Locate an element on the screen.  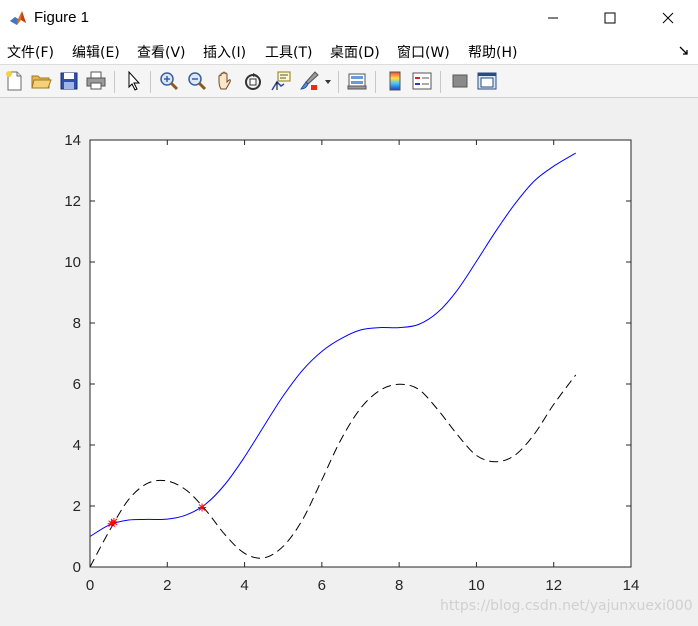
x-tick-label: 14 is located at coordinates (631, 585).